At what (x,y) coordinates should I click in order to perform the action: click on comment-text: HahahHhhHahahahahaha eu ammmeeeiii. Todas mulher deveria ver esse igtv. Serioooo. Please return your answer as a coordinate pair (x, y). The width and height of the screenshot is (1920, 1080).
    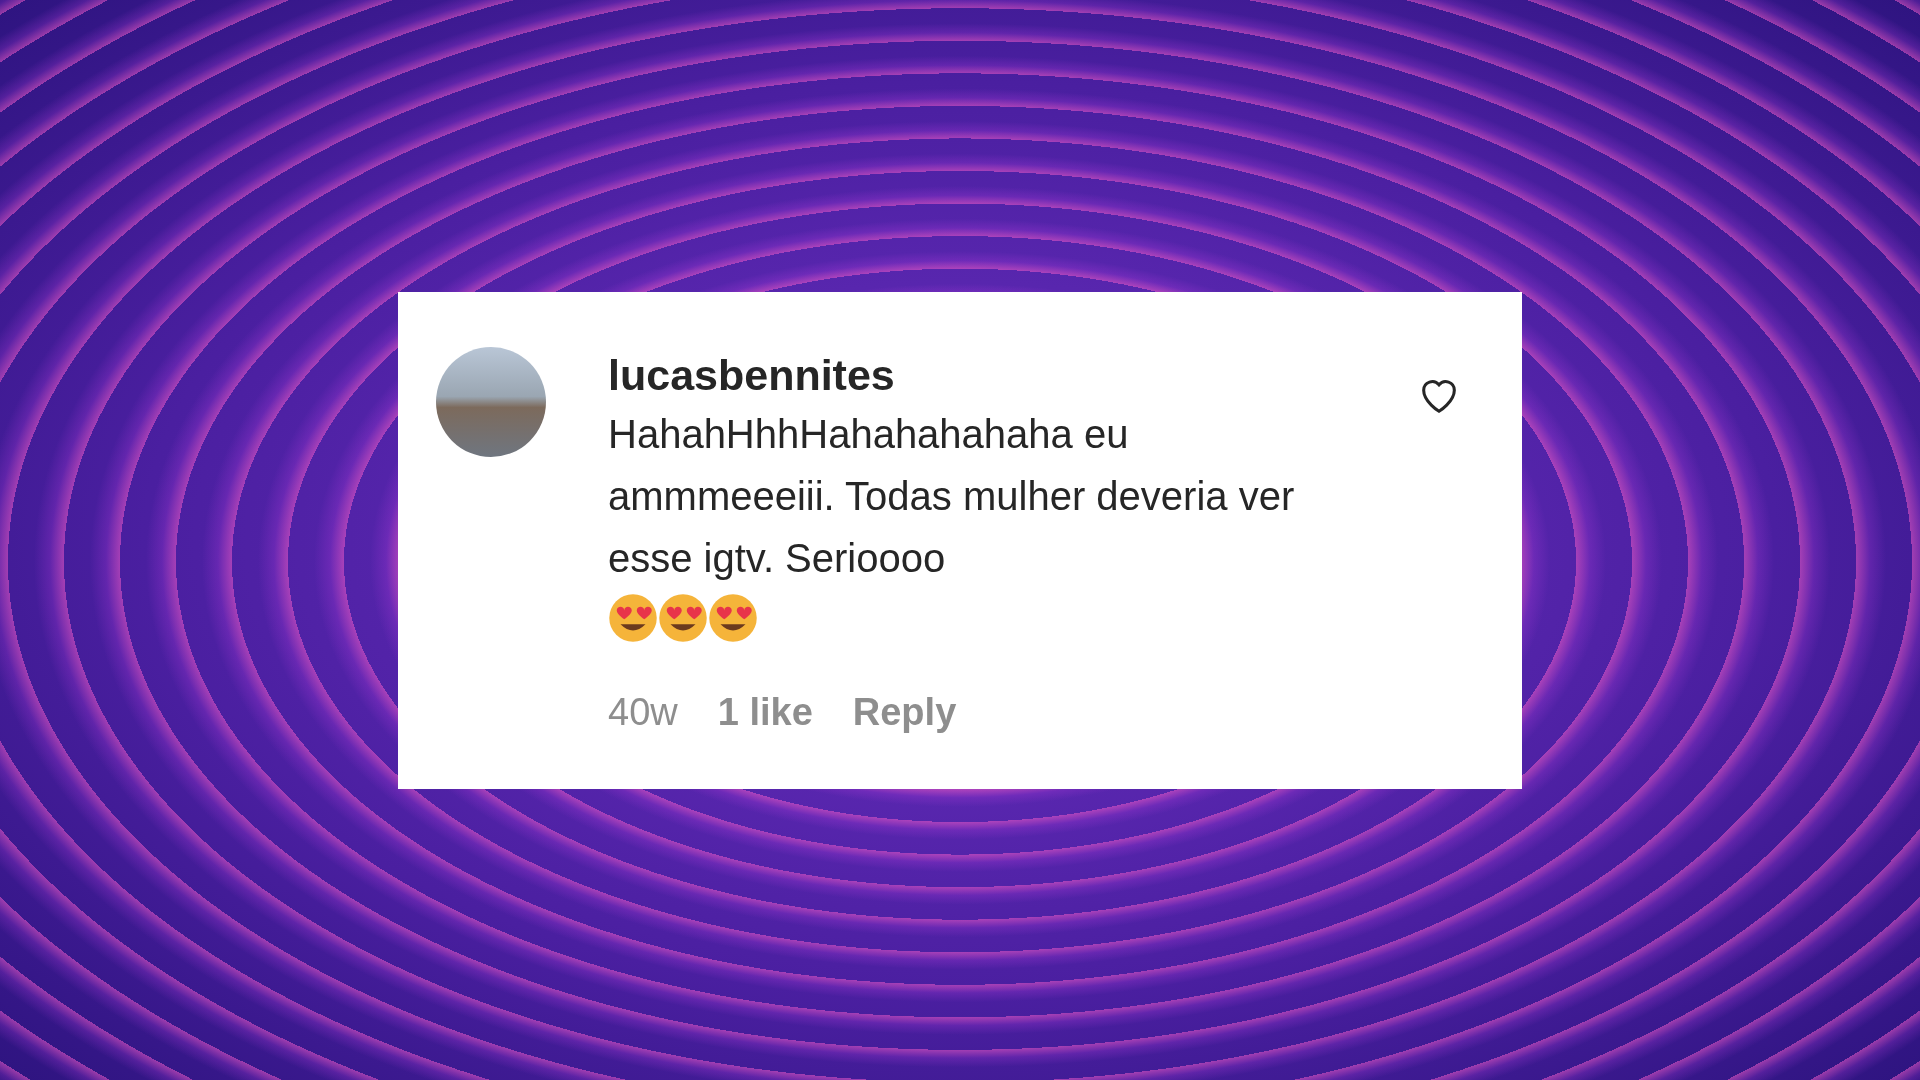
    Looking at the image, I should click on (952, 496).